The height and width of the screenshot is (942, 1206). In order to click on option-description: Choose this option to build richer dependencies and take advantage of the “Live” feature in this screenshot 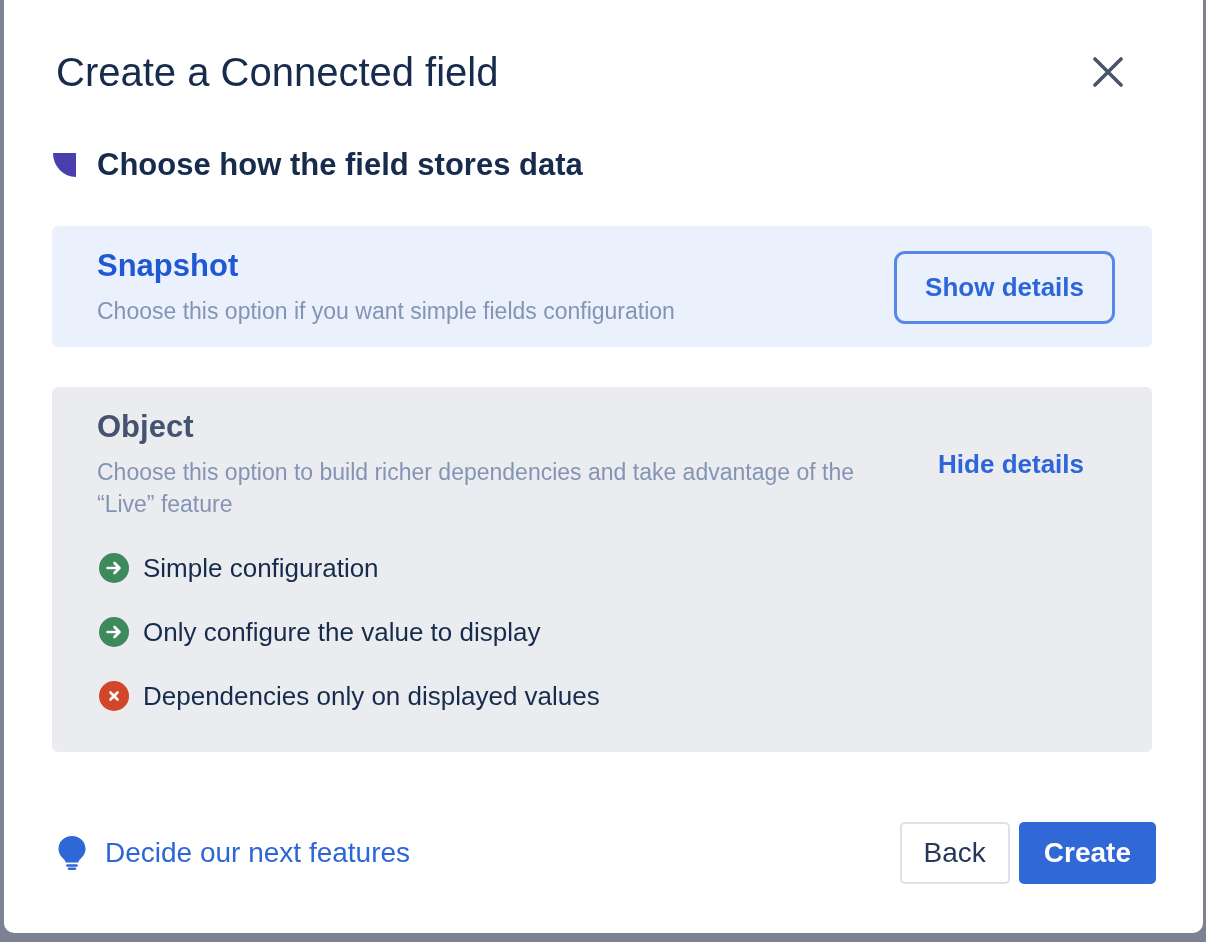, I will do `click(476, 488)`.